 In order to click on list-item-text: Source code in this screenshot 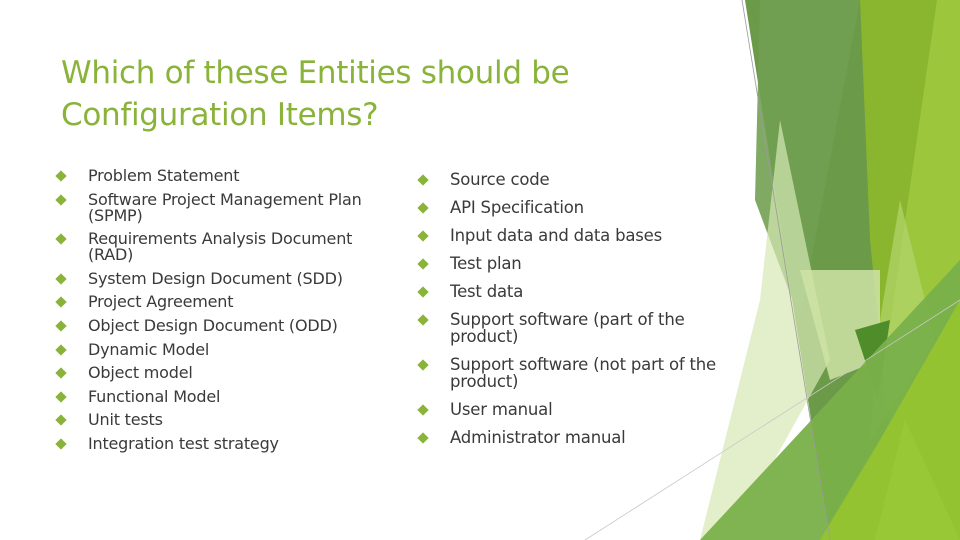, I will do `click(500, 179)`.